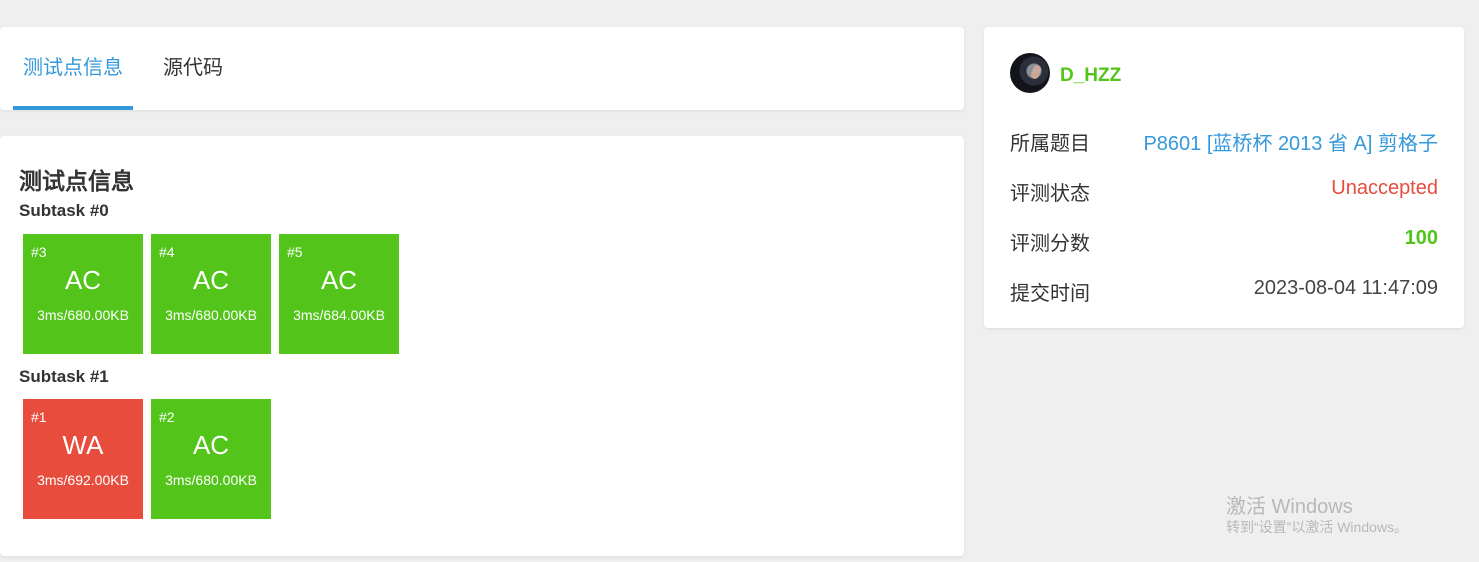 Image resolution: width=1479 pixels, height=562 pixels. What do you see at coordinates (193, 68) in the screenshot?
I see `tab-source-code: 源代码` at bounding box center [193, 68].